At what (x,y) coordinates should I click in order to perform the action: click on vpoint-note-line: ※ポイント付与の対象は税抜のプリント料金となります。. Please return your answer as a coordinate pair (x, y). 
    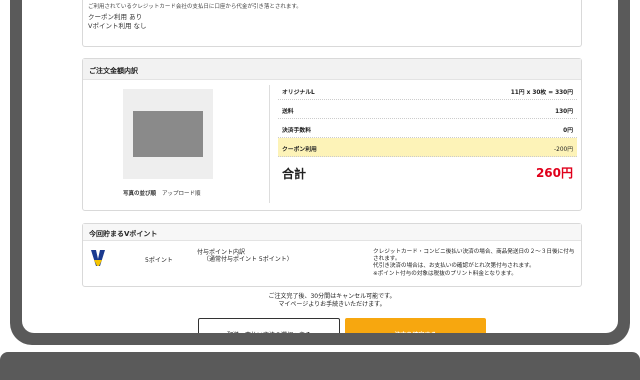
    Looking at the image, I should click on (445, 273).